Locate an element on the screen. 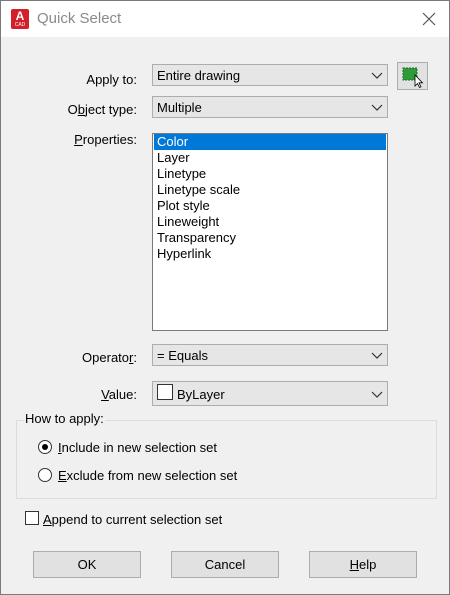 The image size is (450, 595). object-type-label: Object type: is located at coordinates (102, 109).